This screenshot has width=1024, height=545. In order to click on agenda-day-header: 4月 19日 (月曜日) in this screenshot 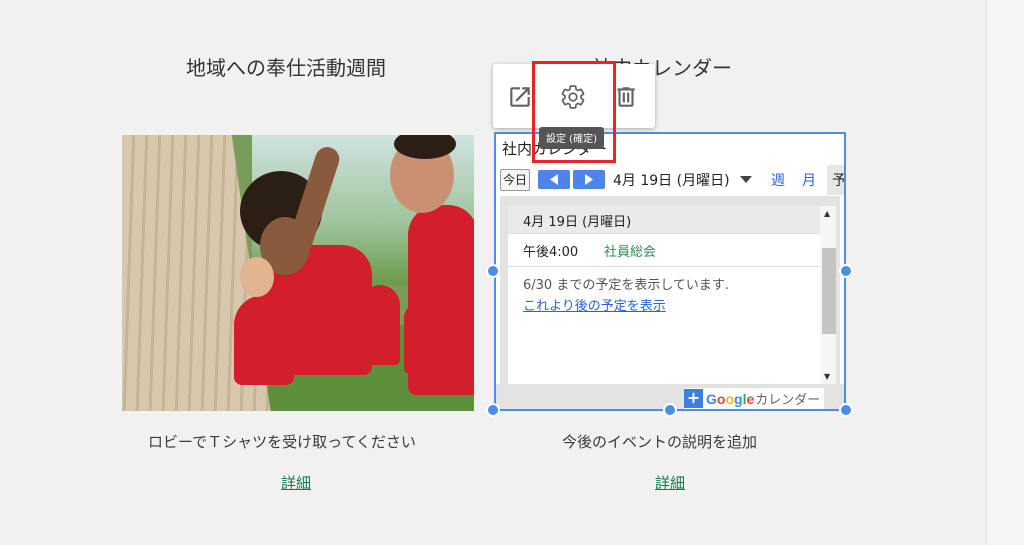, I will do `click(664, 220)`.